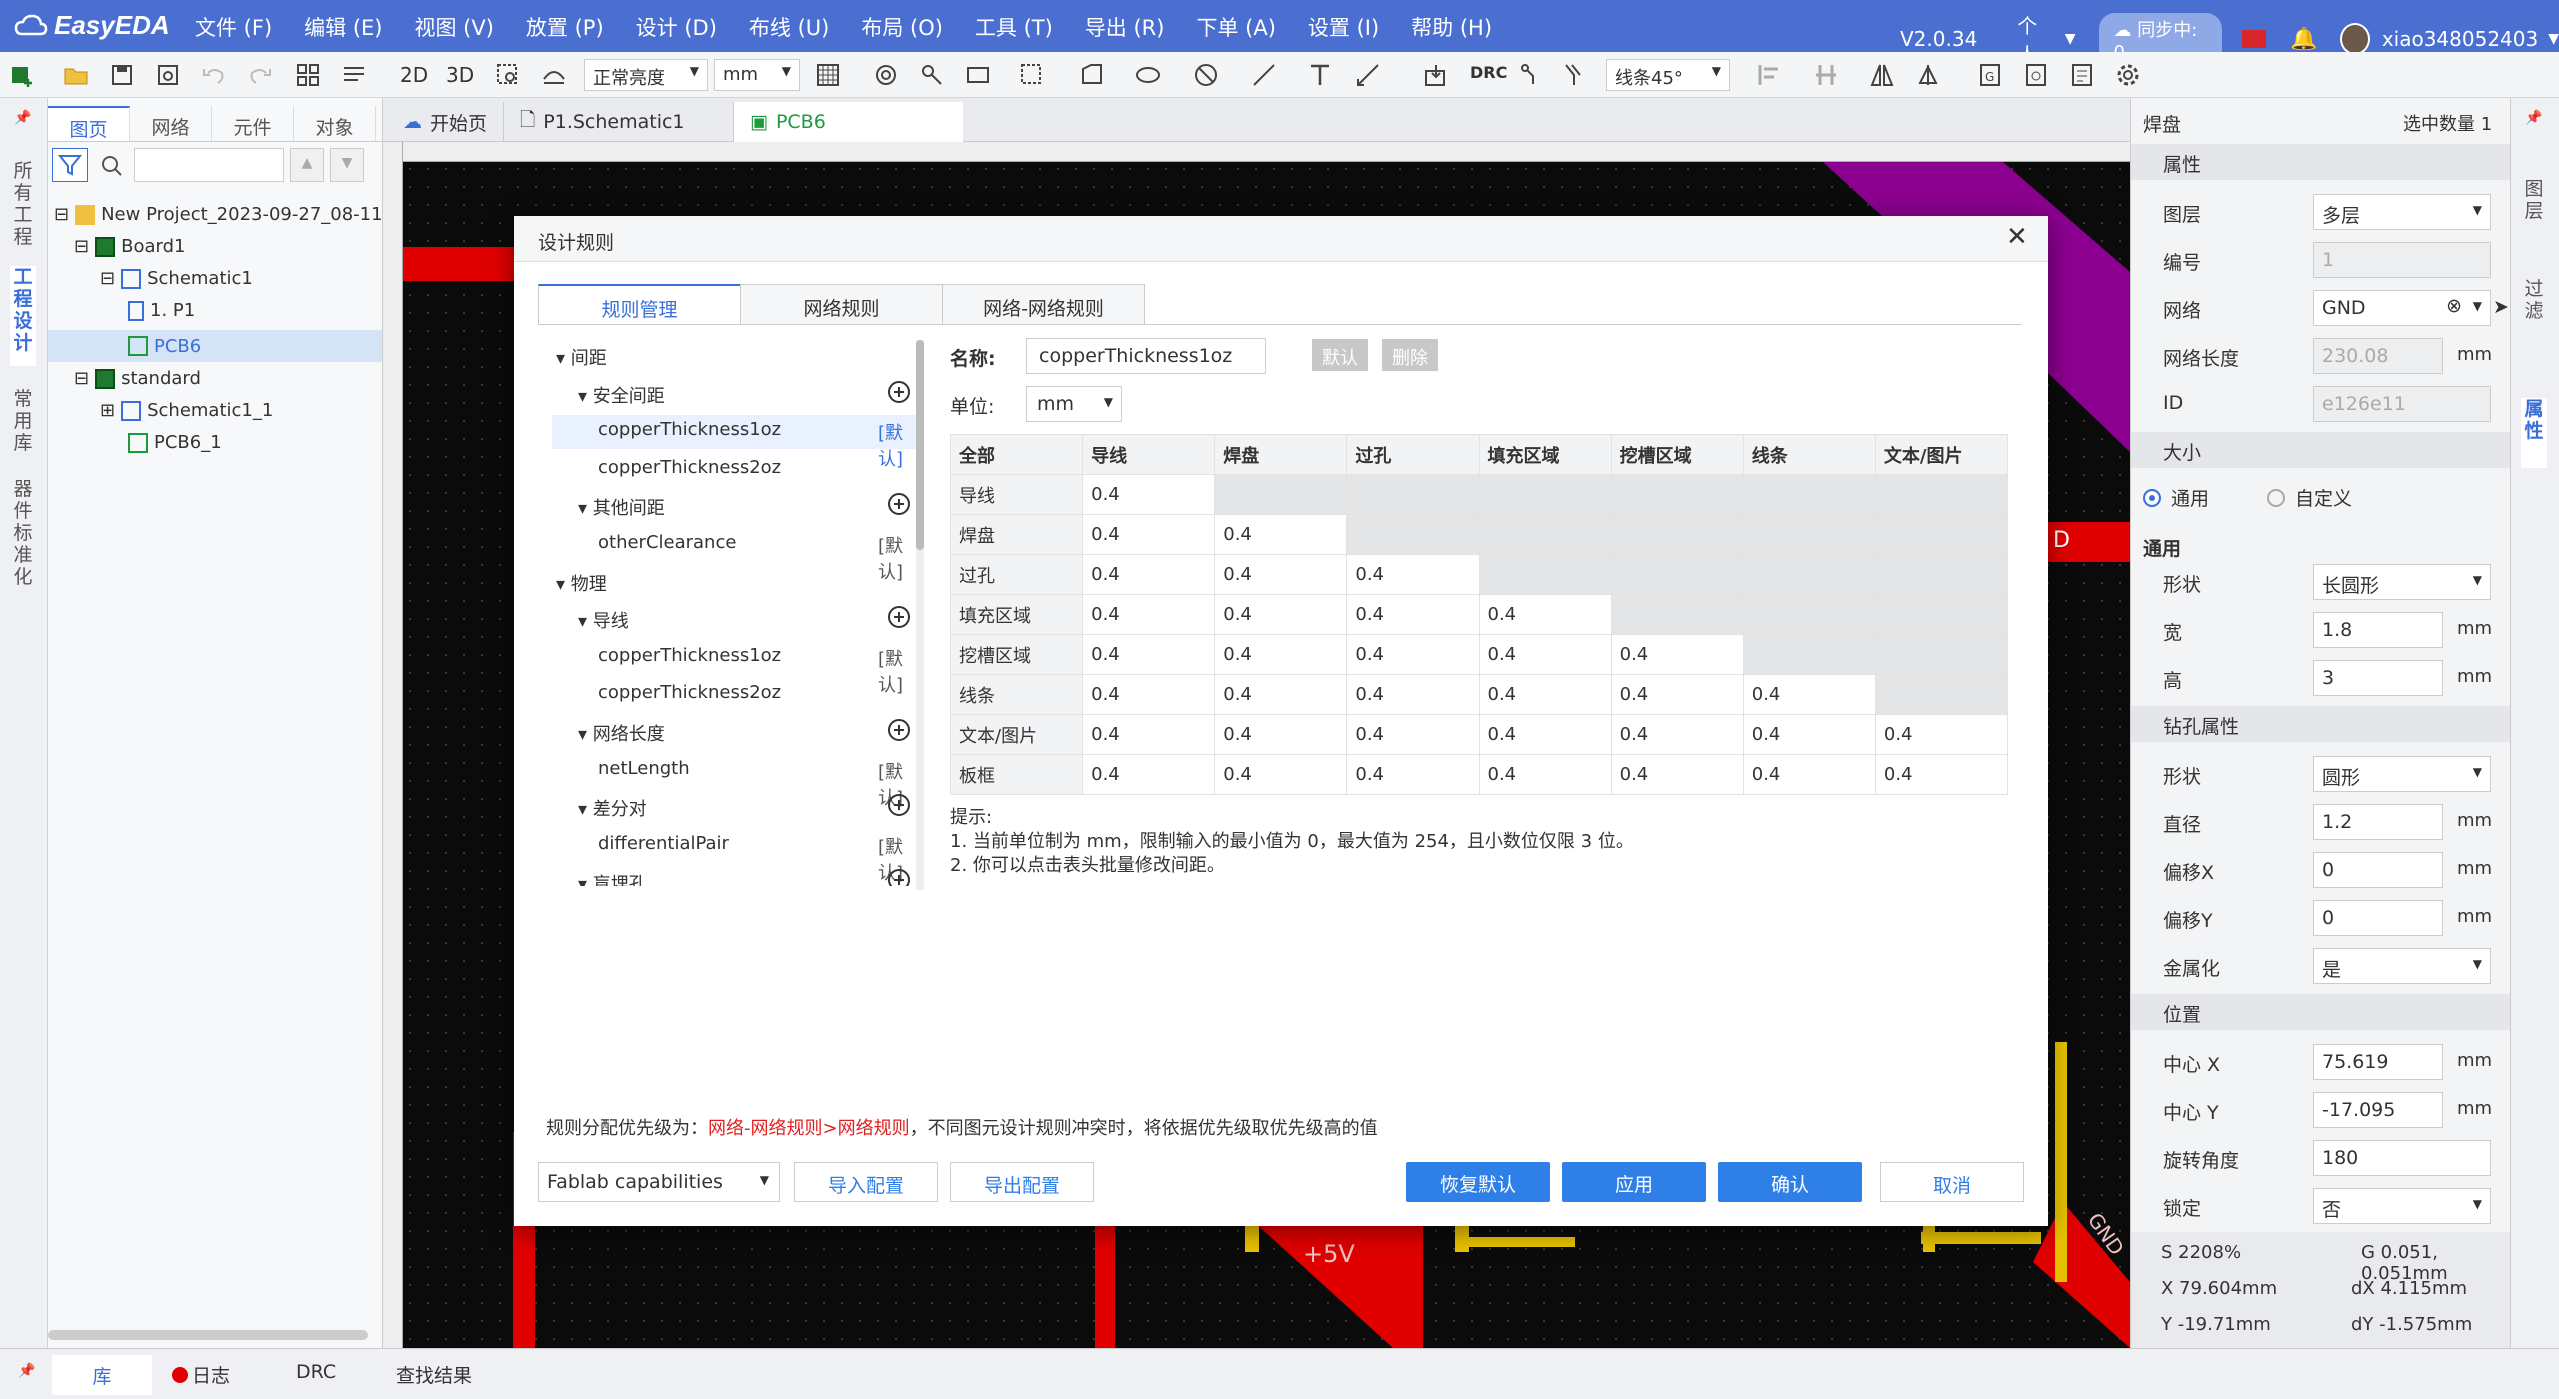  I want to click on matrix-header-cell: 填充区域, so click(1545, 454).